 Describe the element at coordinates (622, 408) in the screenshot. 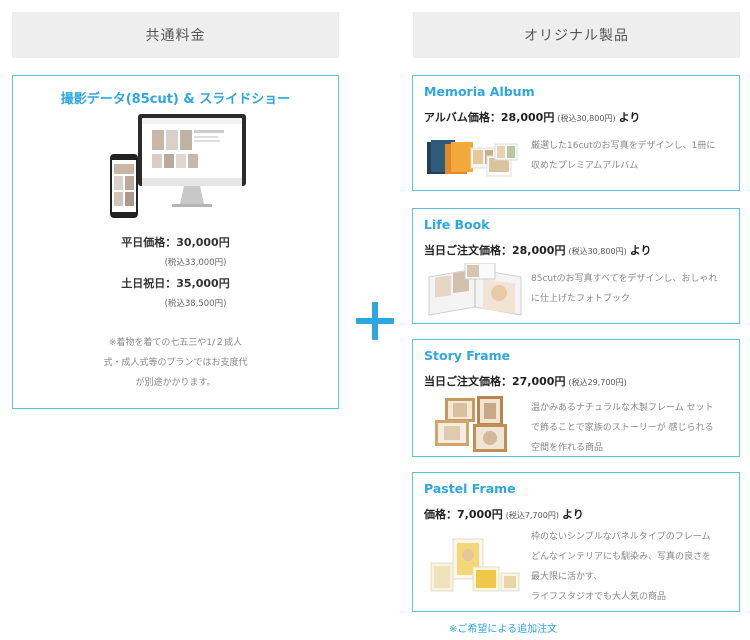

I see `product-desc-line: 温かみあるナチュラルな木製フレーム セット` at that location.